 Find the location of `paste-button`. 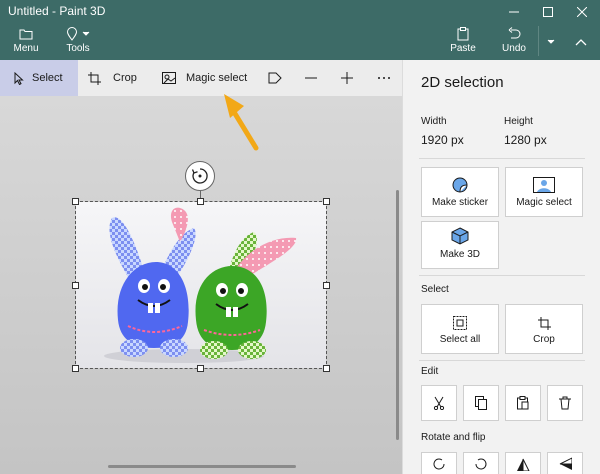

paste-button is located at coordinates (523, 403).